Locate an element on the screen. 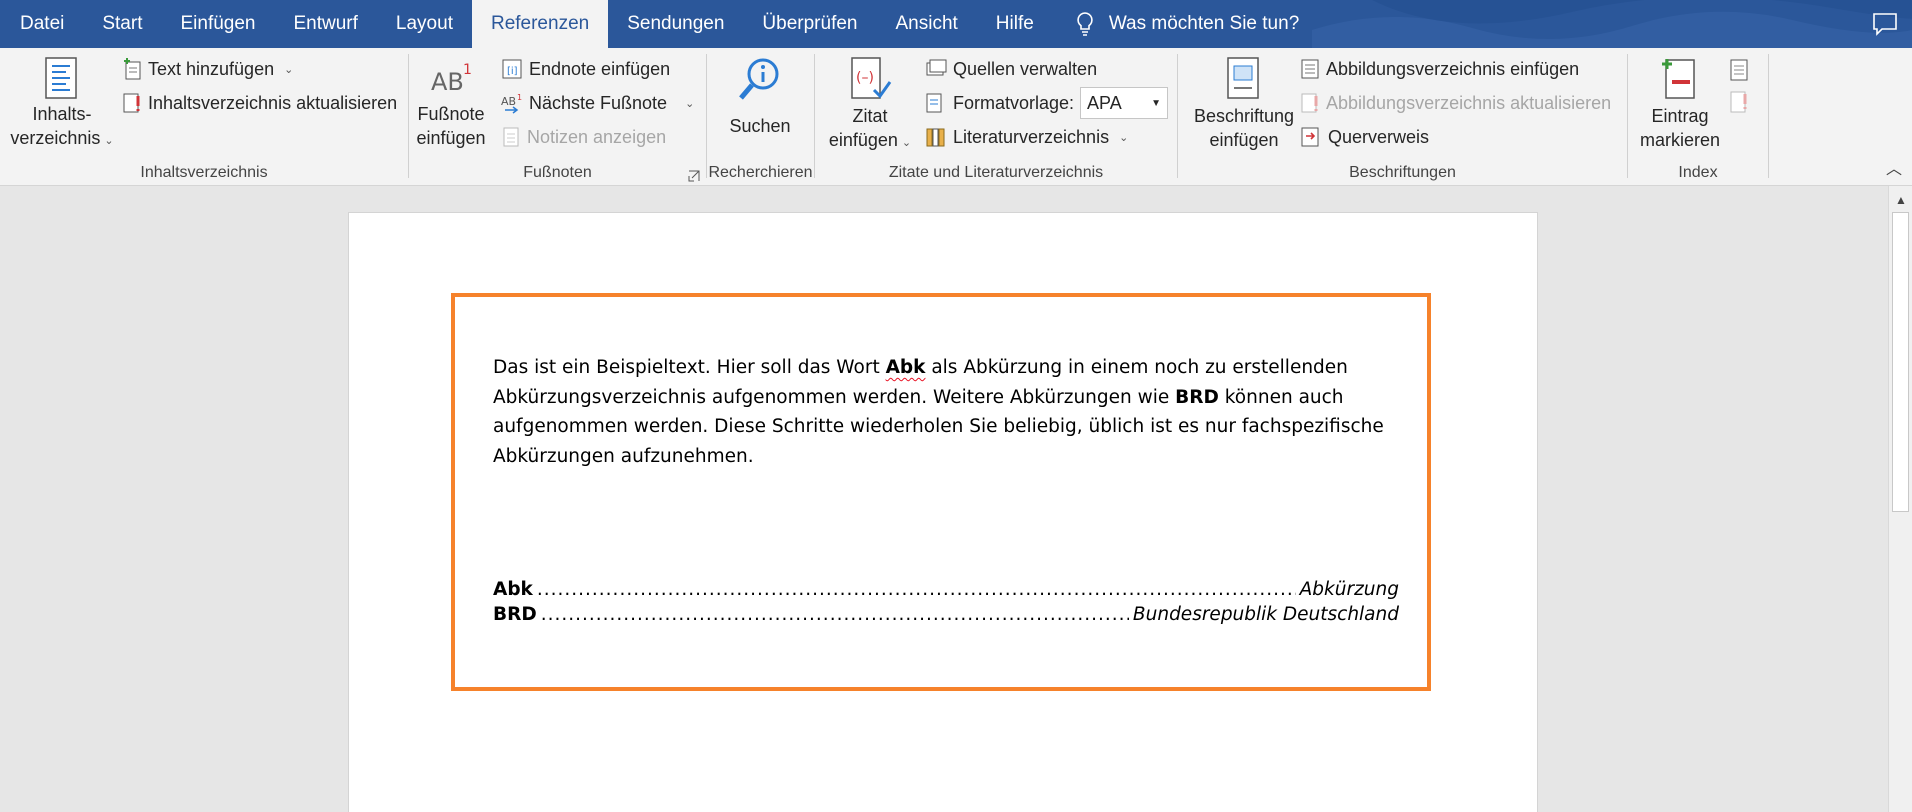 This screenshot has width=1912, height=812. update-tof-button: Abbildungsverzeichnis aktualisieren is located at coordinates (1455, 103).